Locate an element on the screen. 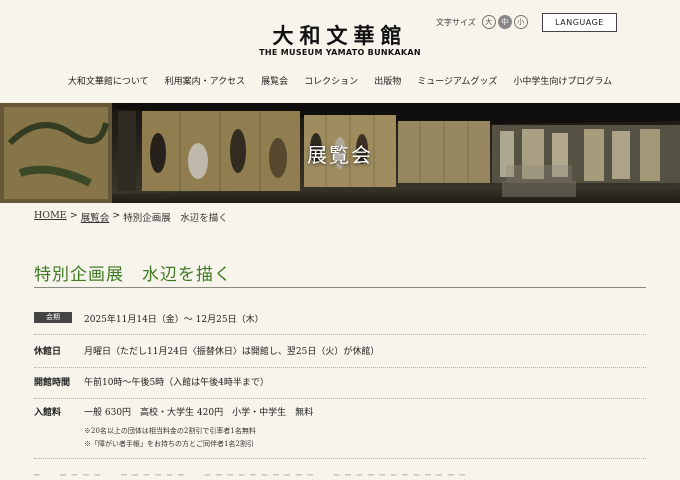 Image resolution: width=680 pixels, height=480 pixels. hero-title: 展覧会 is located at coordinates (340, 155).